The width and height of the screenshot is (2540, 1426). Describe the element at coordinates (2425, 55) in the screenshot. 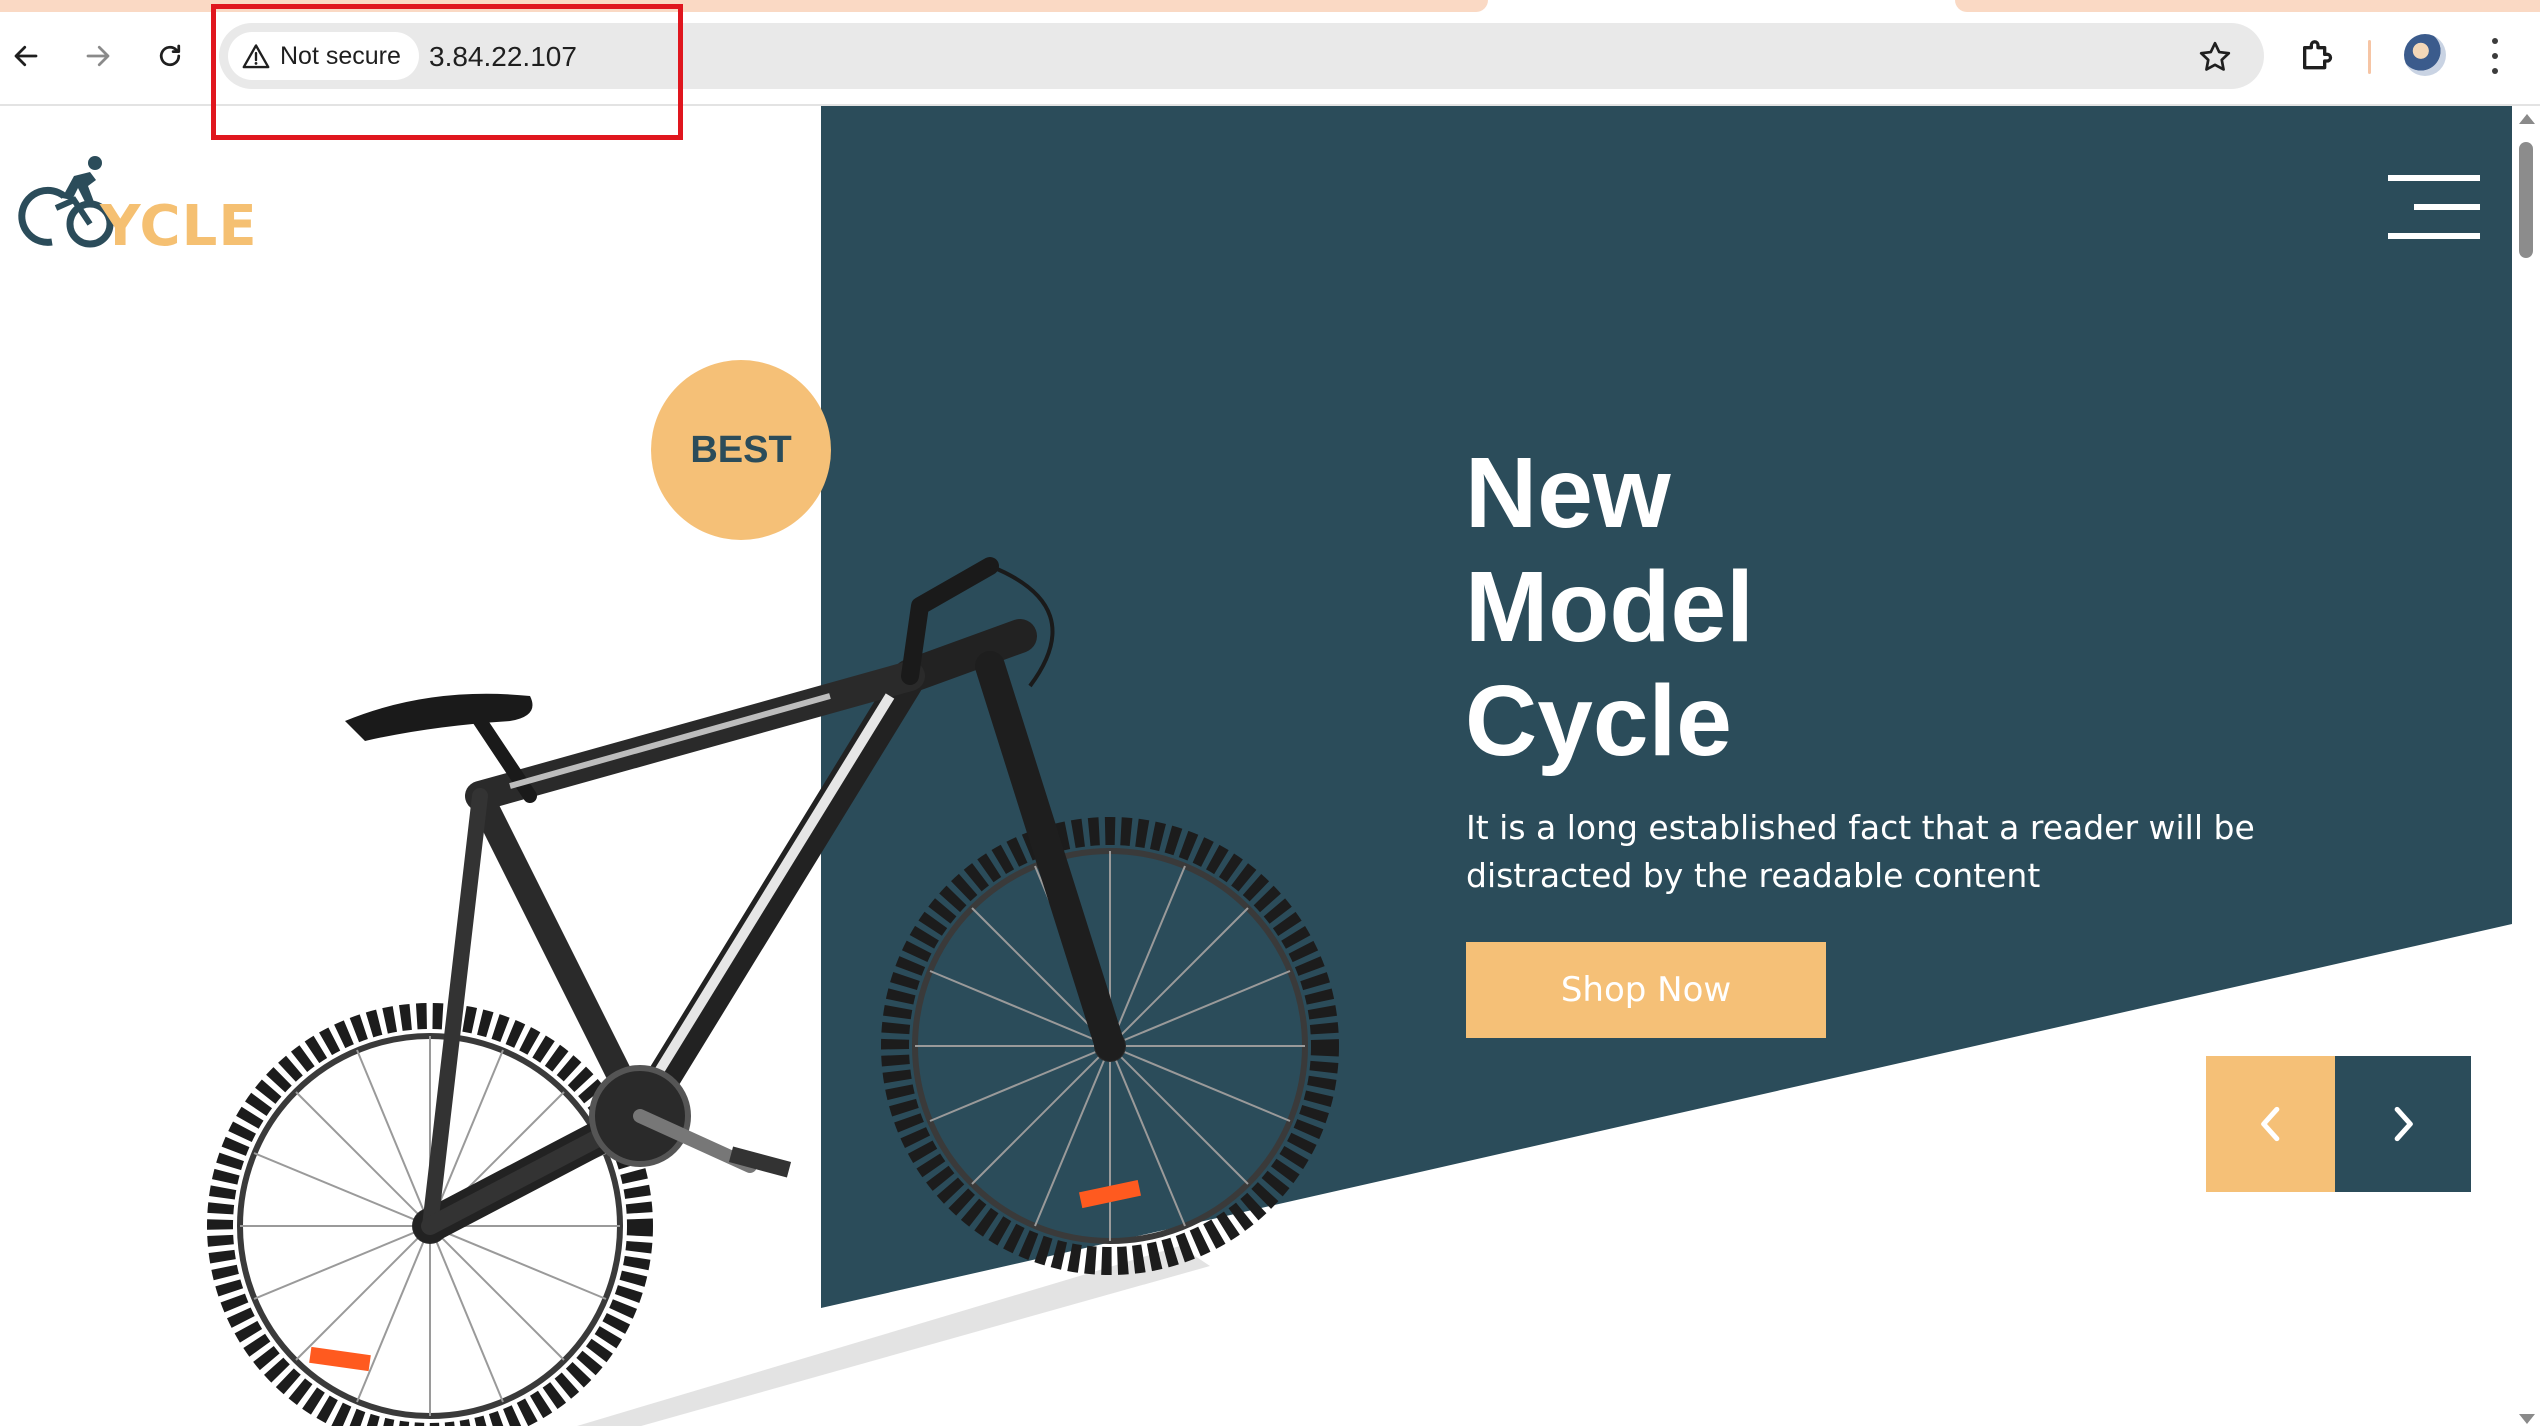

I see `profile-avatar` at that location.